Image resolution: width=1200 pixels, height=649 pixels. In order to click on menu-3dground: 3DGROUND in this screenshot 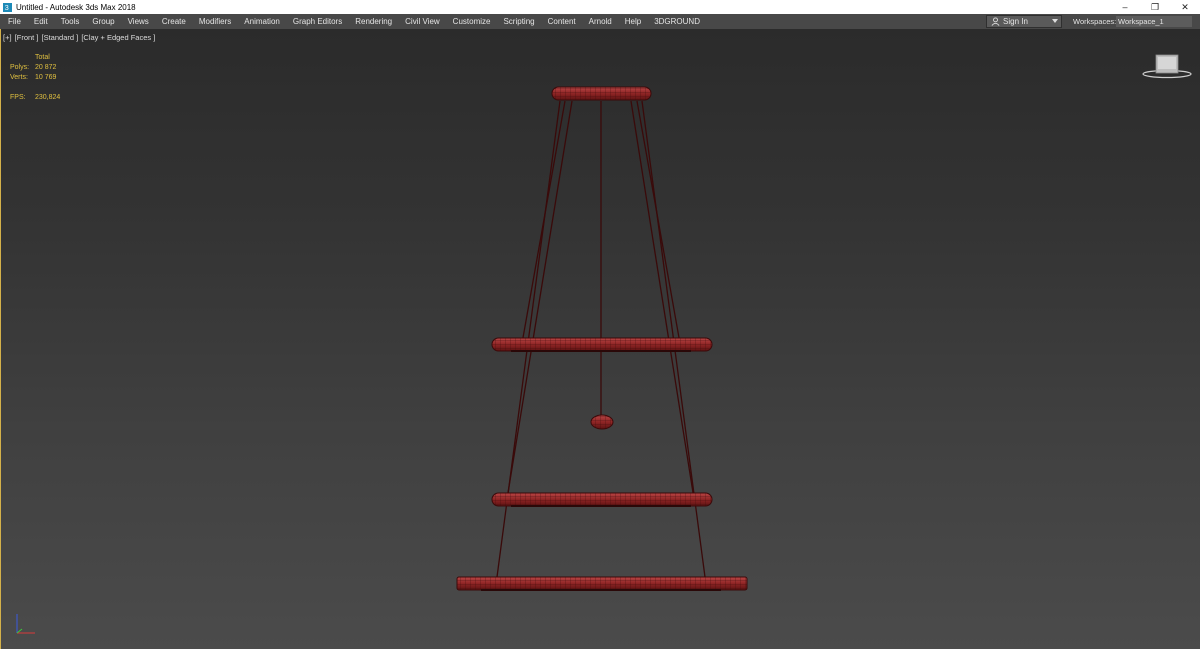, I will do `click(677, 21)`.